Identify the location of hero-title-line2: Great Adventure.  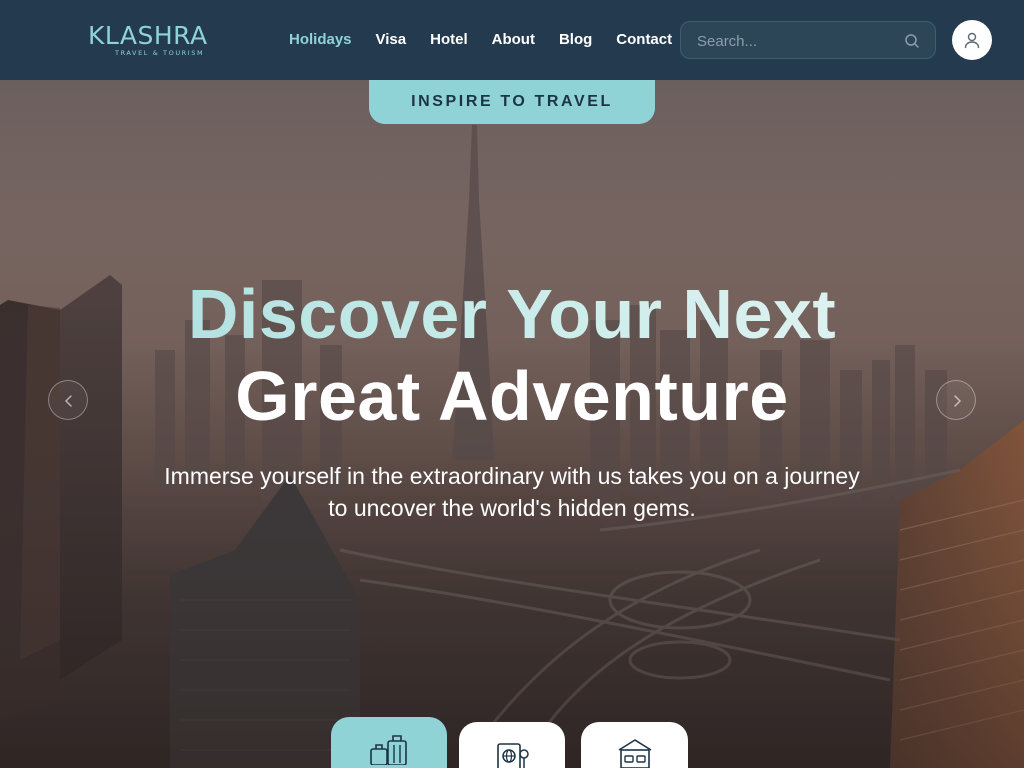
(512, 396).